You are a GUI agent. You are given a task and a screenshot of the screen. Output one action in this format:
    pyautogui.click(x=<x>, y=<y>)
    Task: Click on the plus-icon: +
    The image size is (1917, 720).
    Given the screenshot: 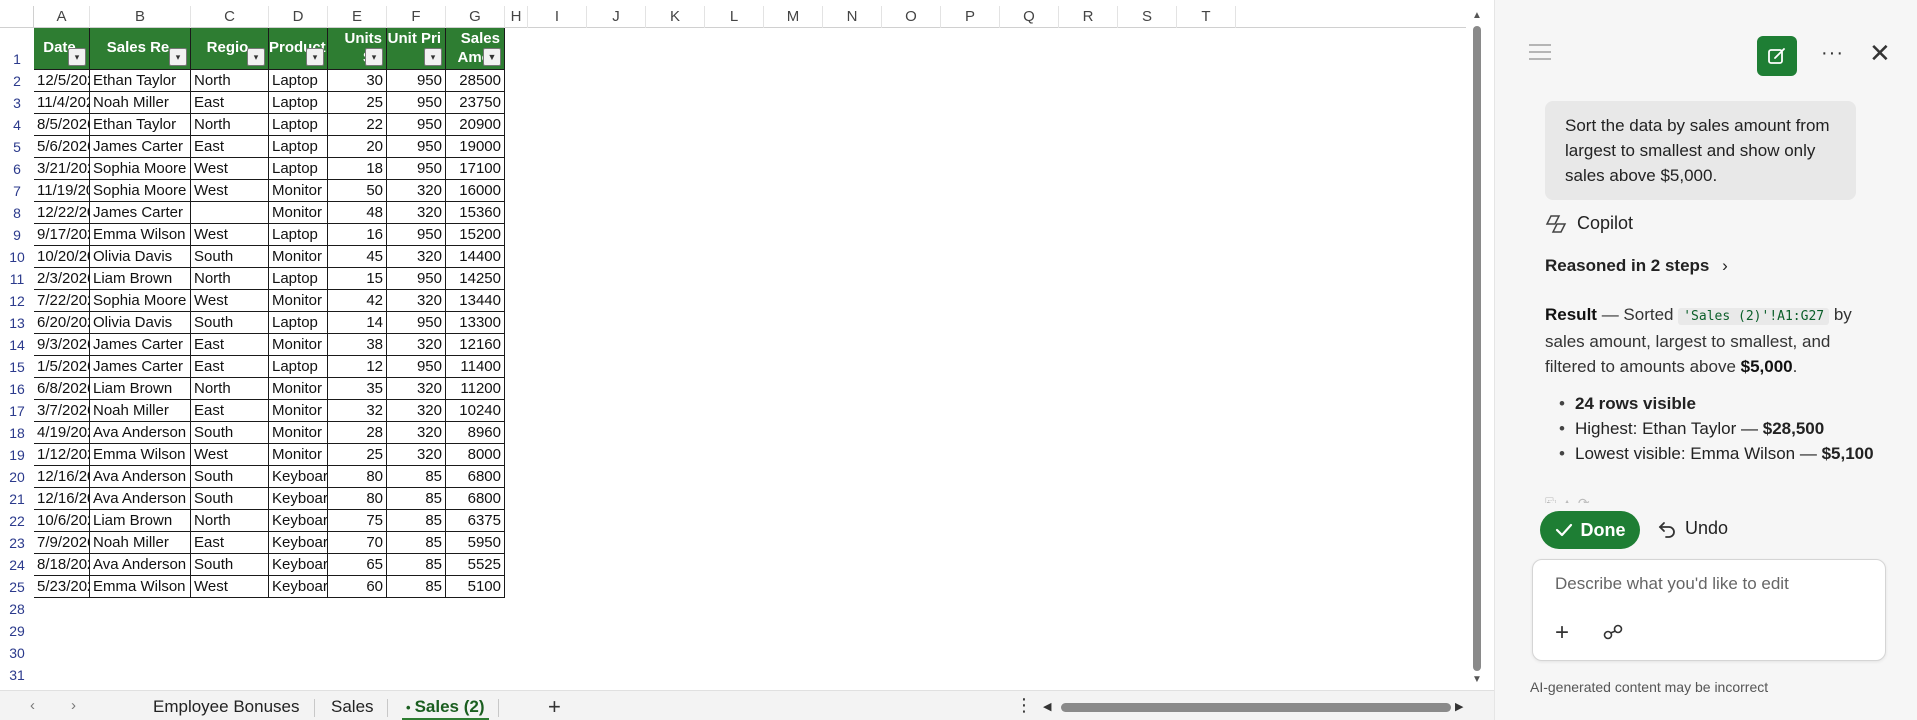 What is the action you would take?
    pyautogui.click(x=1562, y=633)
    